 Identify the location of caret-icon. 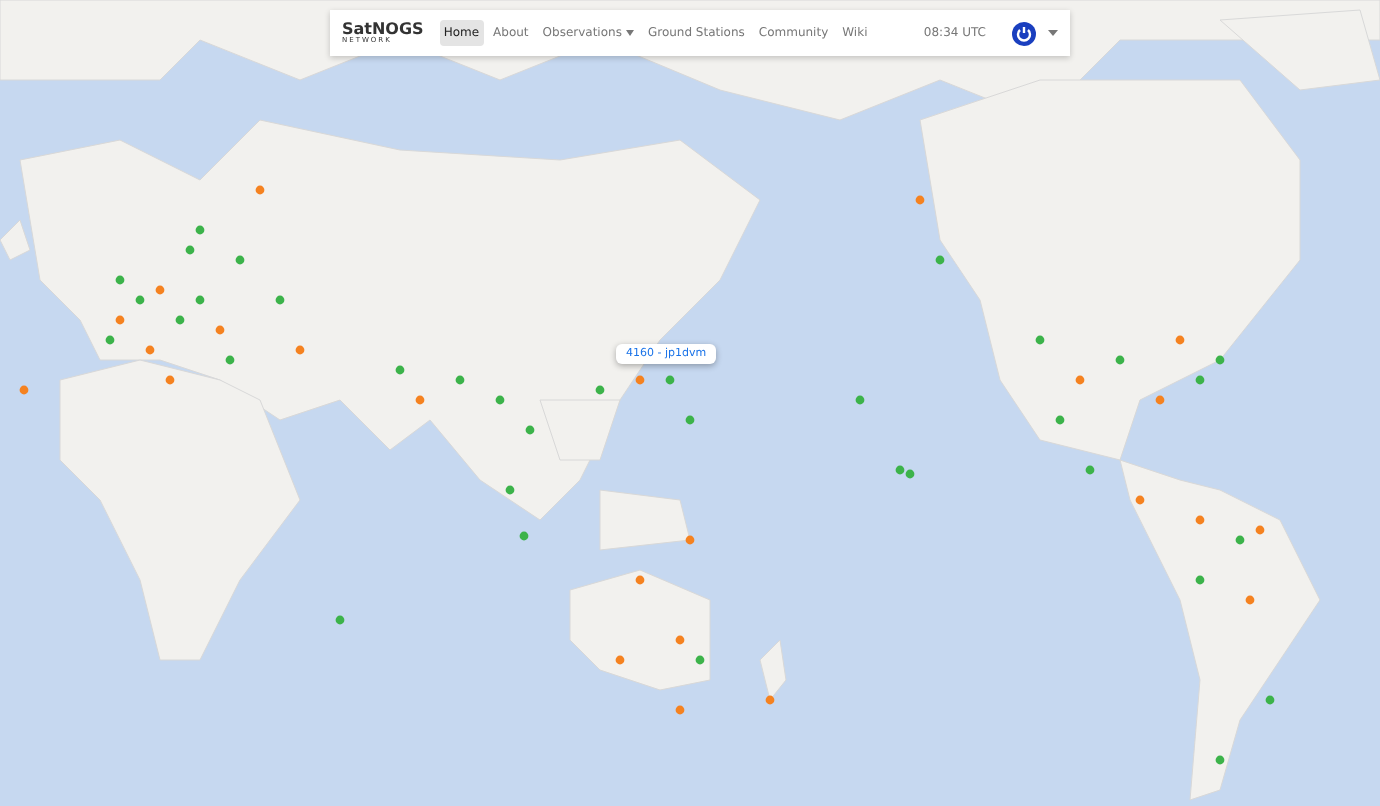
(1053, 33).